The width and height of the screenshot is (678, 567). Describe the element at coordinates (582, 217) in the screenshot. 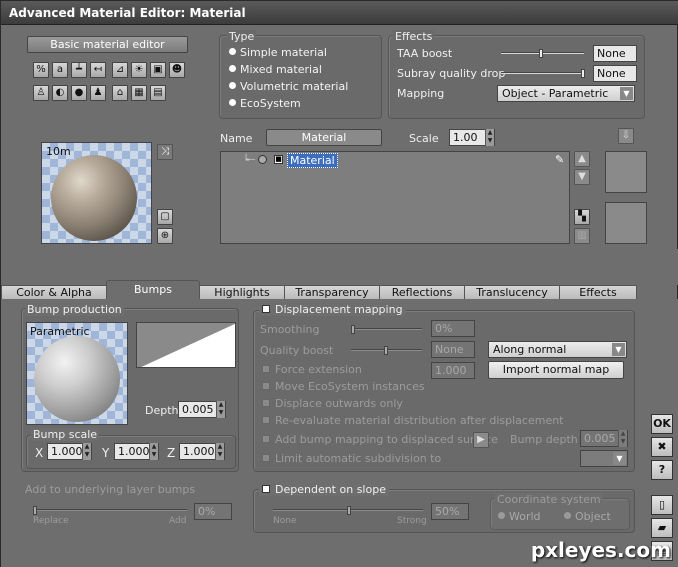

I see `new-layer-icon: ▚` at that location.